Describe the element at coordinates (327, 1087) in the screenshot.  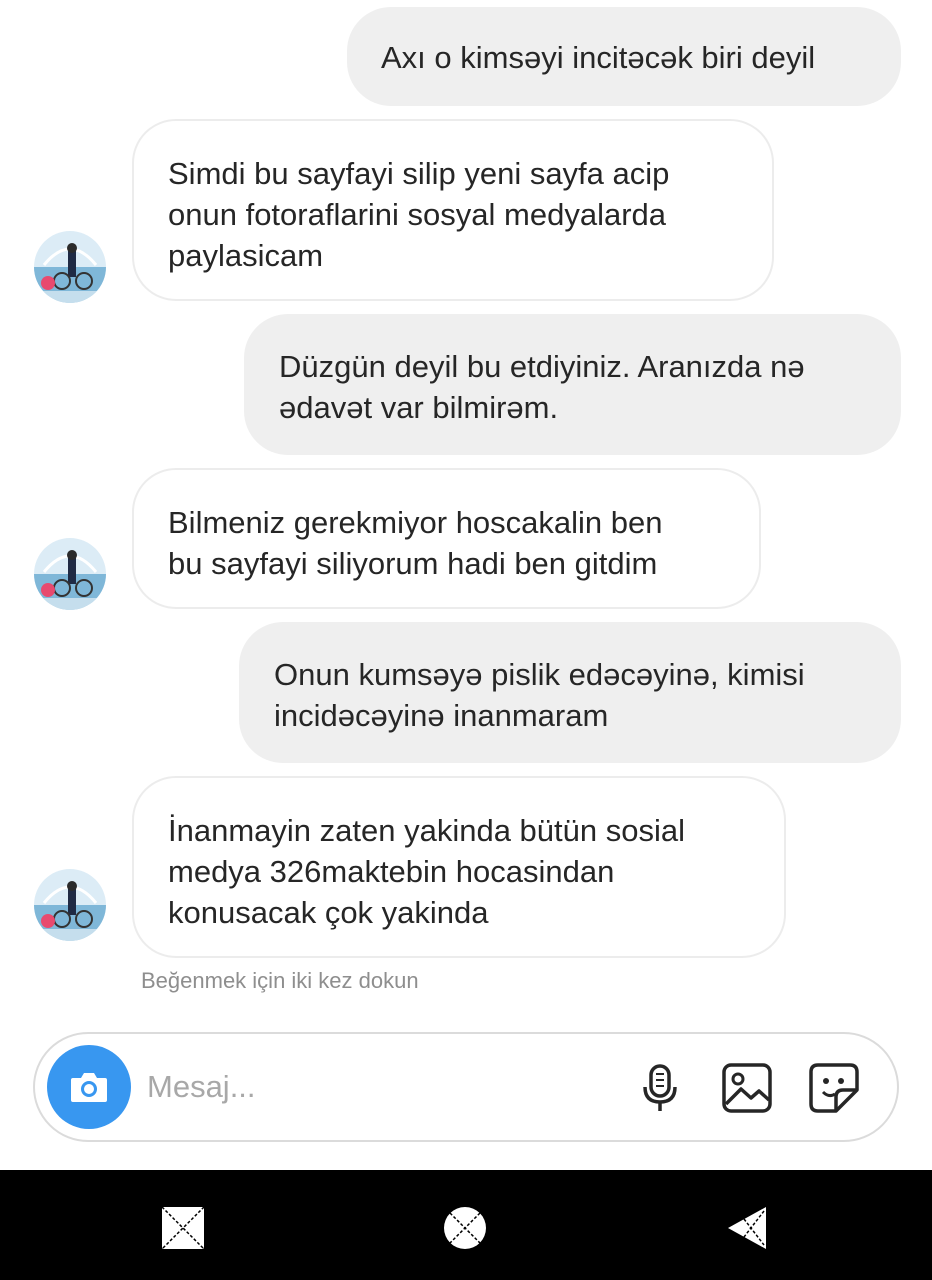
I see `message-input` at that location.